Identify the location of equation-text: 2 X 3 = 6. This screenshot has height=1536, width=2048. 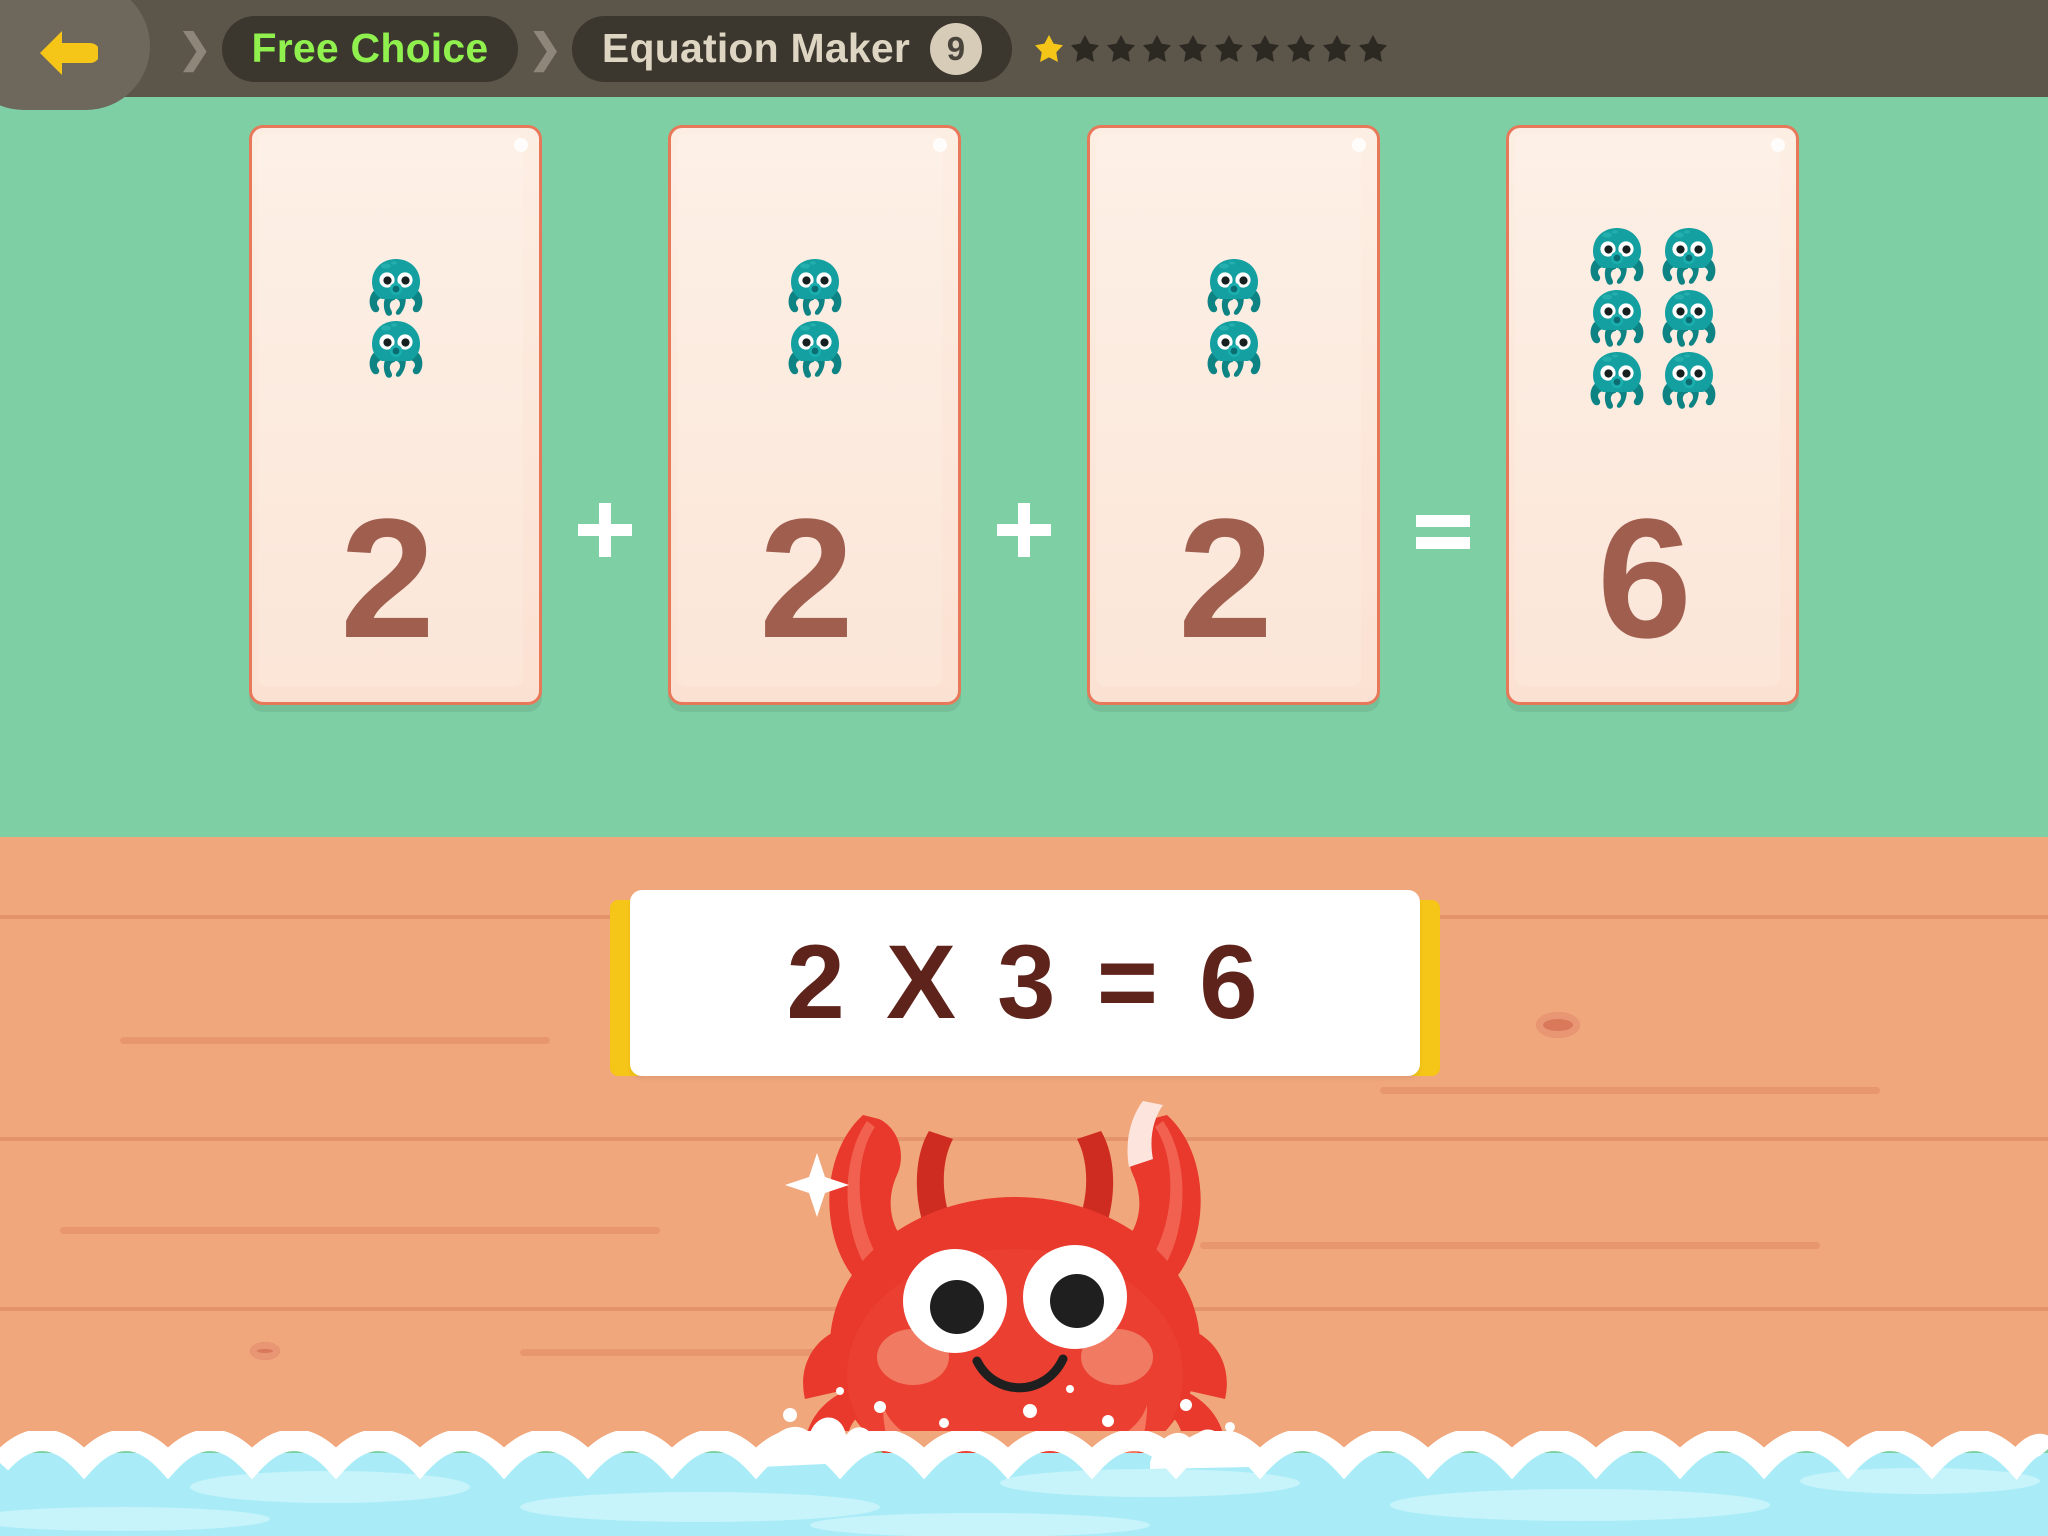
(1025, 982).